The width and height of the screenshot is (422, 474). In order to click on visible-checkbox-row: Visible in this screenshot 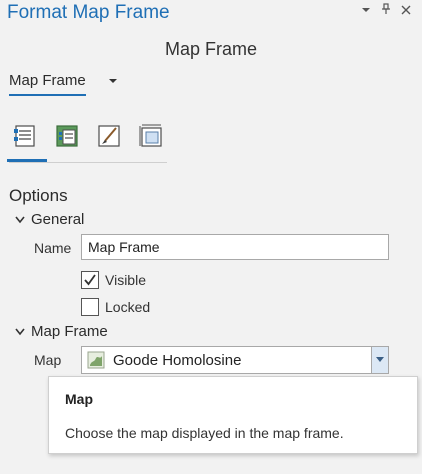, I will do `click(113, 280)`.